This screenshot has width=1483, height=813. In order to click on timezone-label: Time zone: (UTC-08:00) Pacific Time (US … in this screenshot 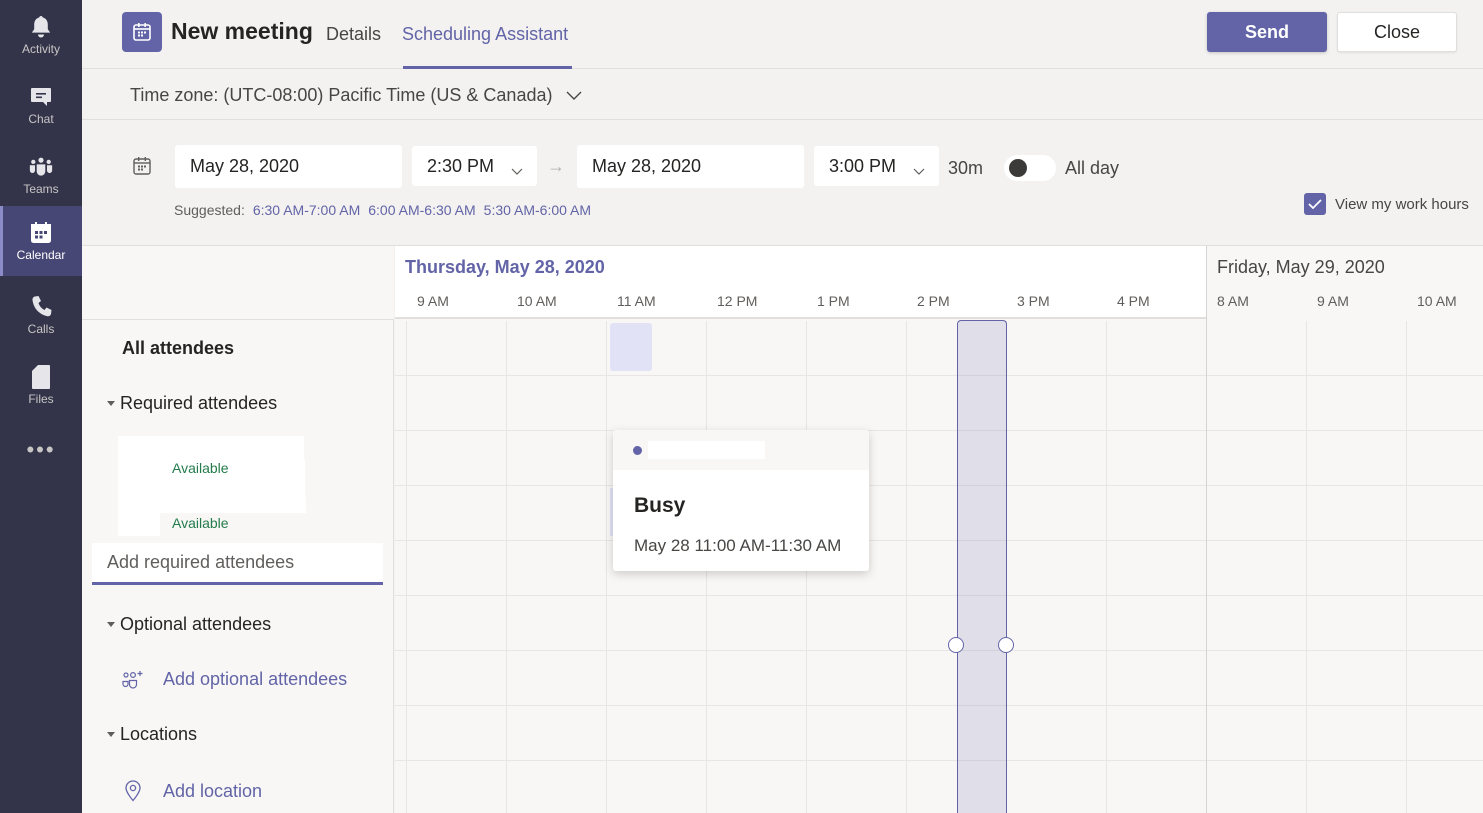, I will do `click(341, 95)`.